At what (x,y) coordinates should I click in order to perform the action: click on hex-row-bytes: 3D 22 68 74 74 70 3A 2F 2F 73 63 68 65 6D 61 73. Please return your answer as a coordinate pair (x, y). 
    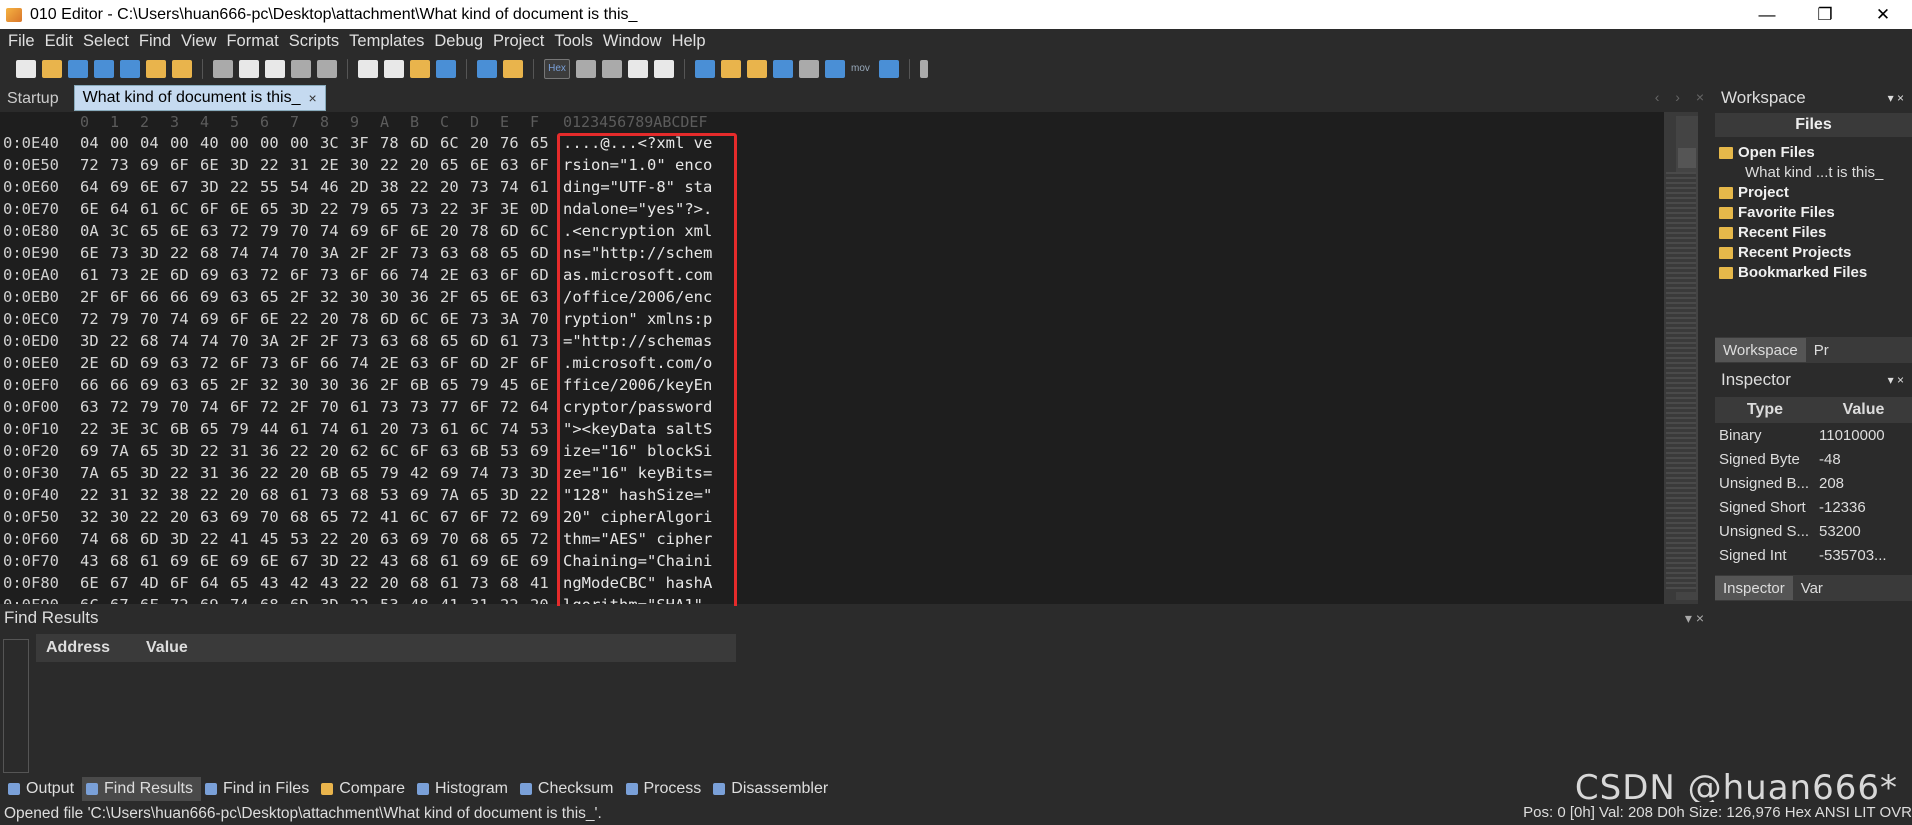
    Looking at the image, I should click on (320, 341).